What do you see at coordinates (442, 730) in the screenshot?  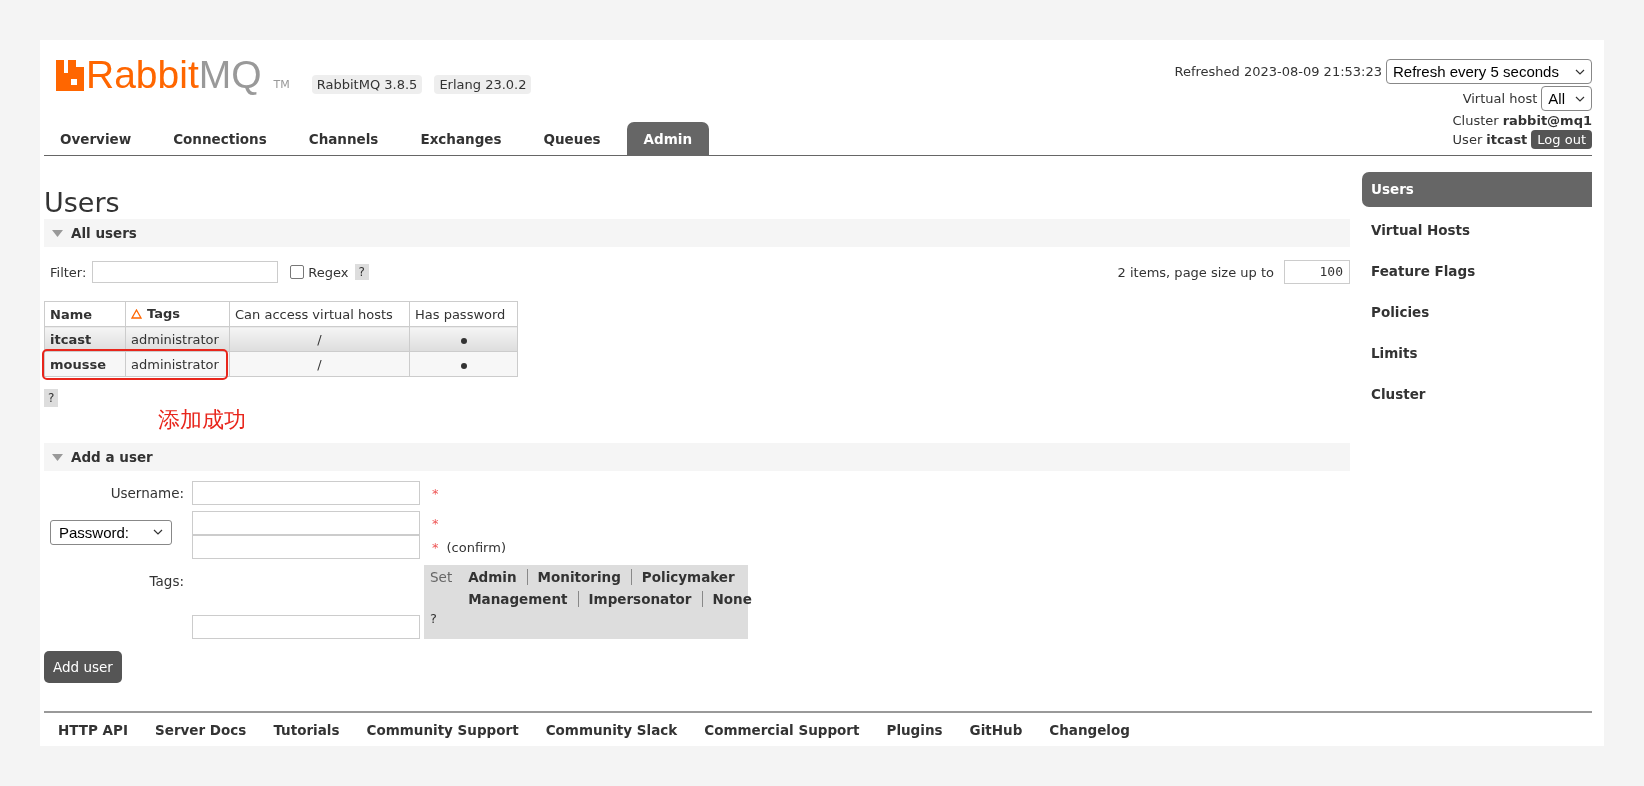 I see `footer-link: Community Support` at bounding box center [442, 730].